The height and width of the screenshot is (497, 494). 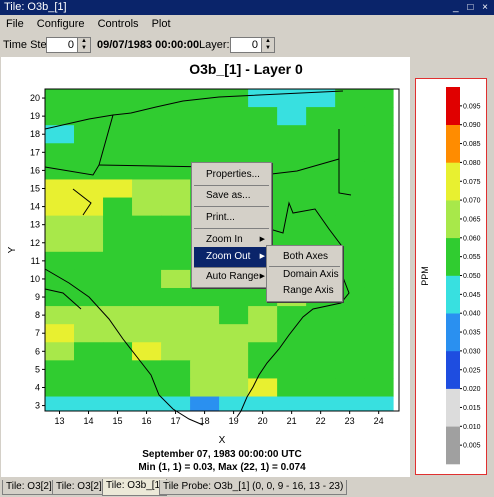 What do you see at coordinates (472, 7) in the screenshot?
I see `window-controls: _ □ ×` at bounding box center [472, 7].